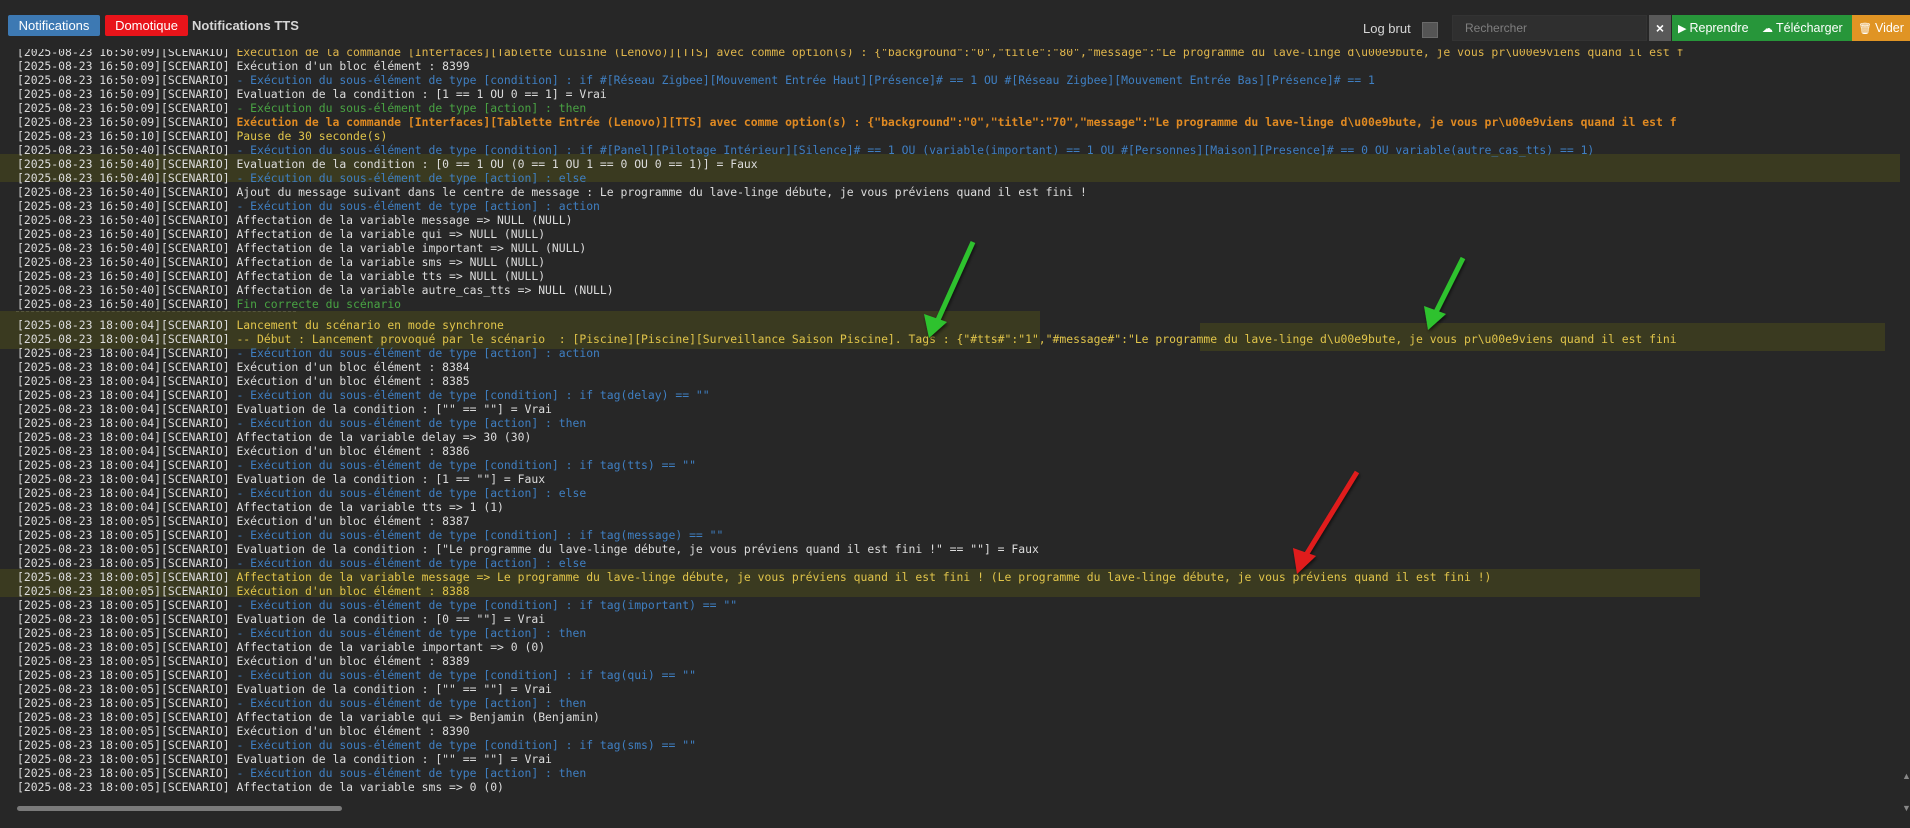 Image resolution: width=1910 pixels, height=828 pixels. What do you see at coordinates (1767, 29) in the screenshot?
I see `cloud-download-icon: ☁` at bounding box center [1767, 29].